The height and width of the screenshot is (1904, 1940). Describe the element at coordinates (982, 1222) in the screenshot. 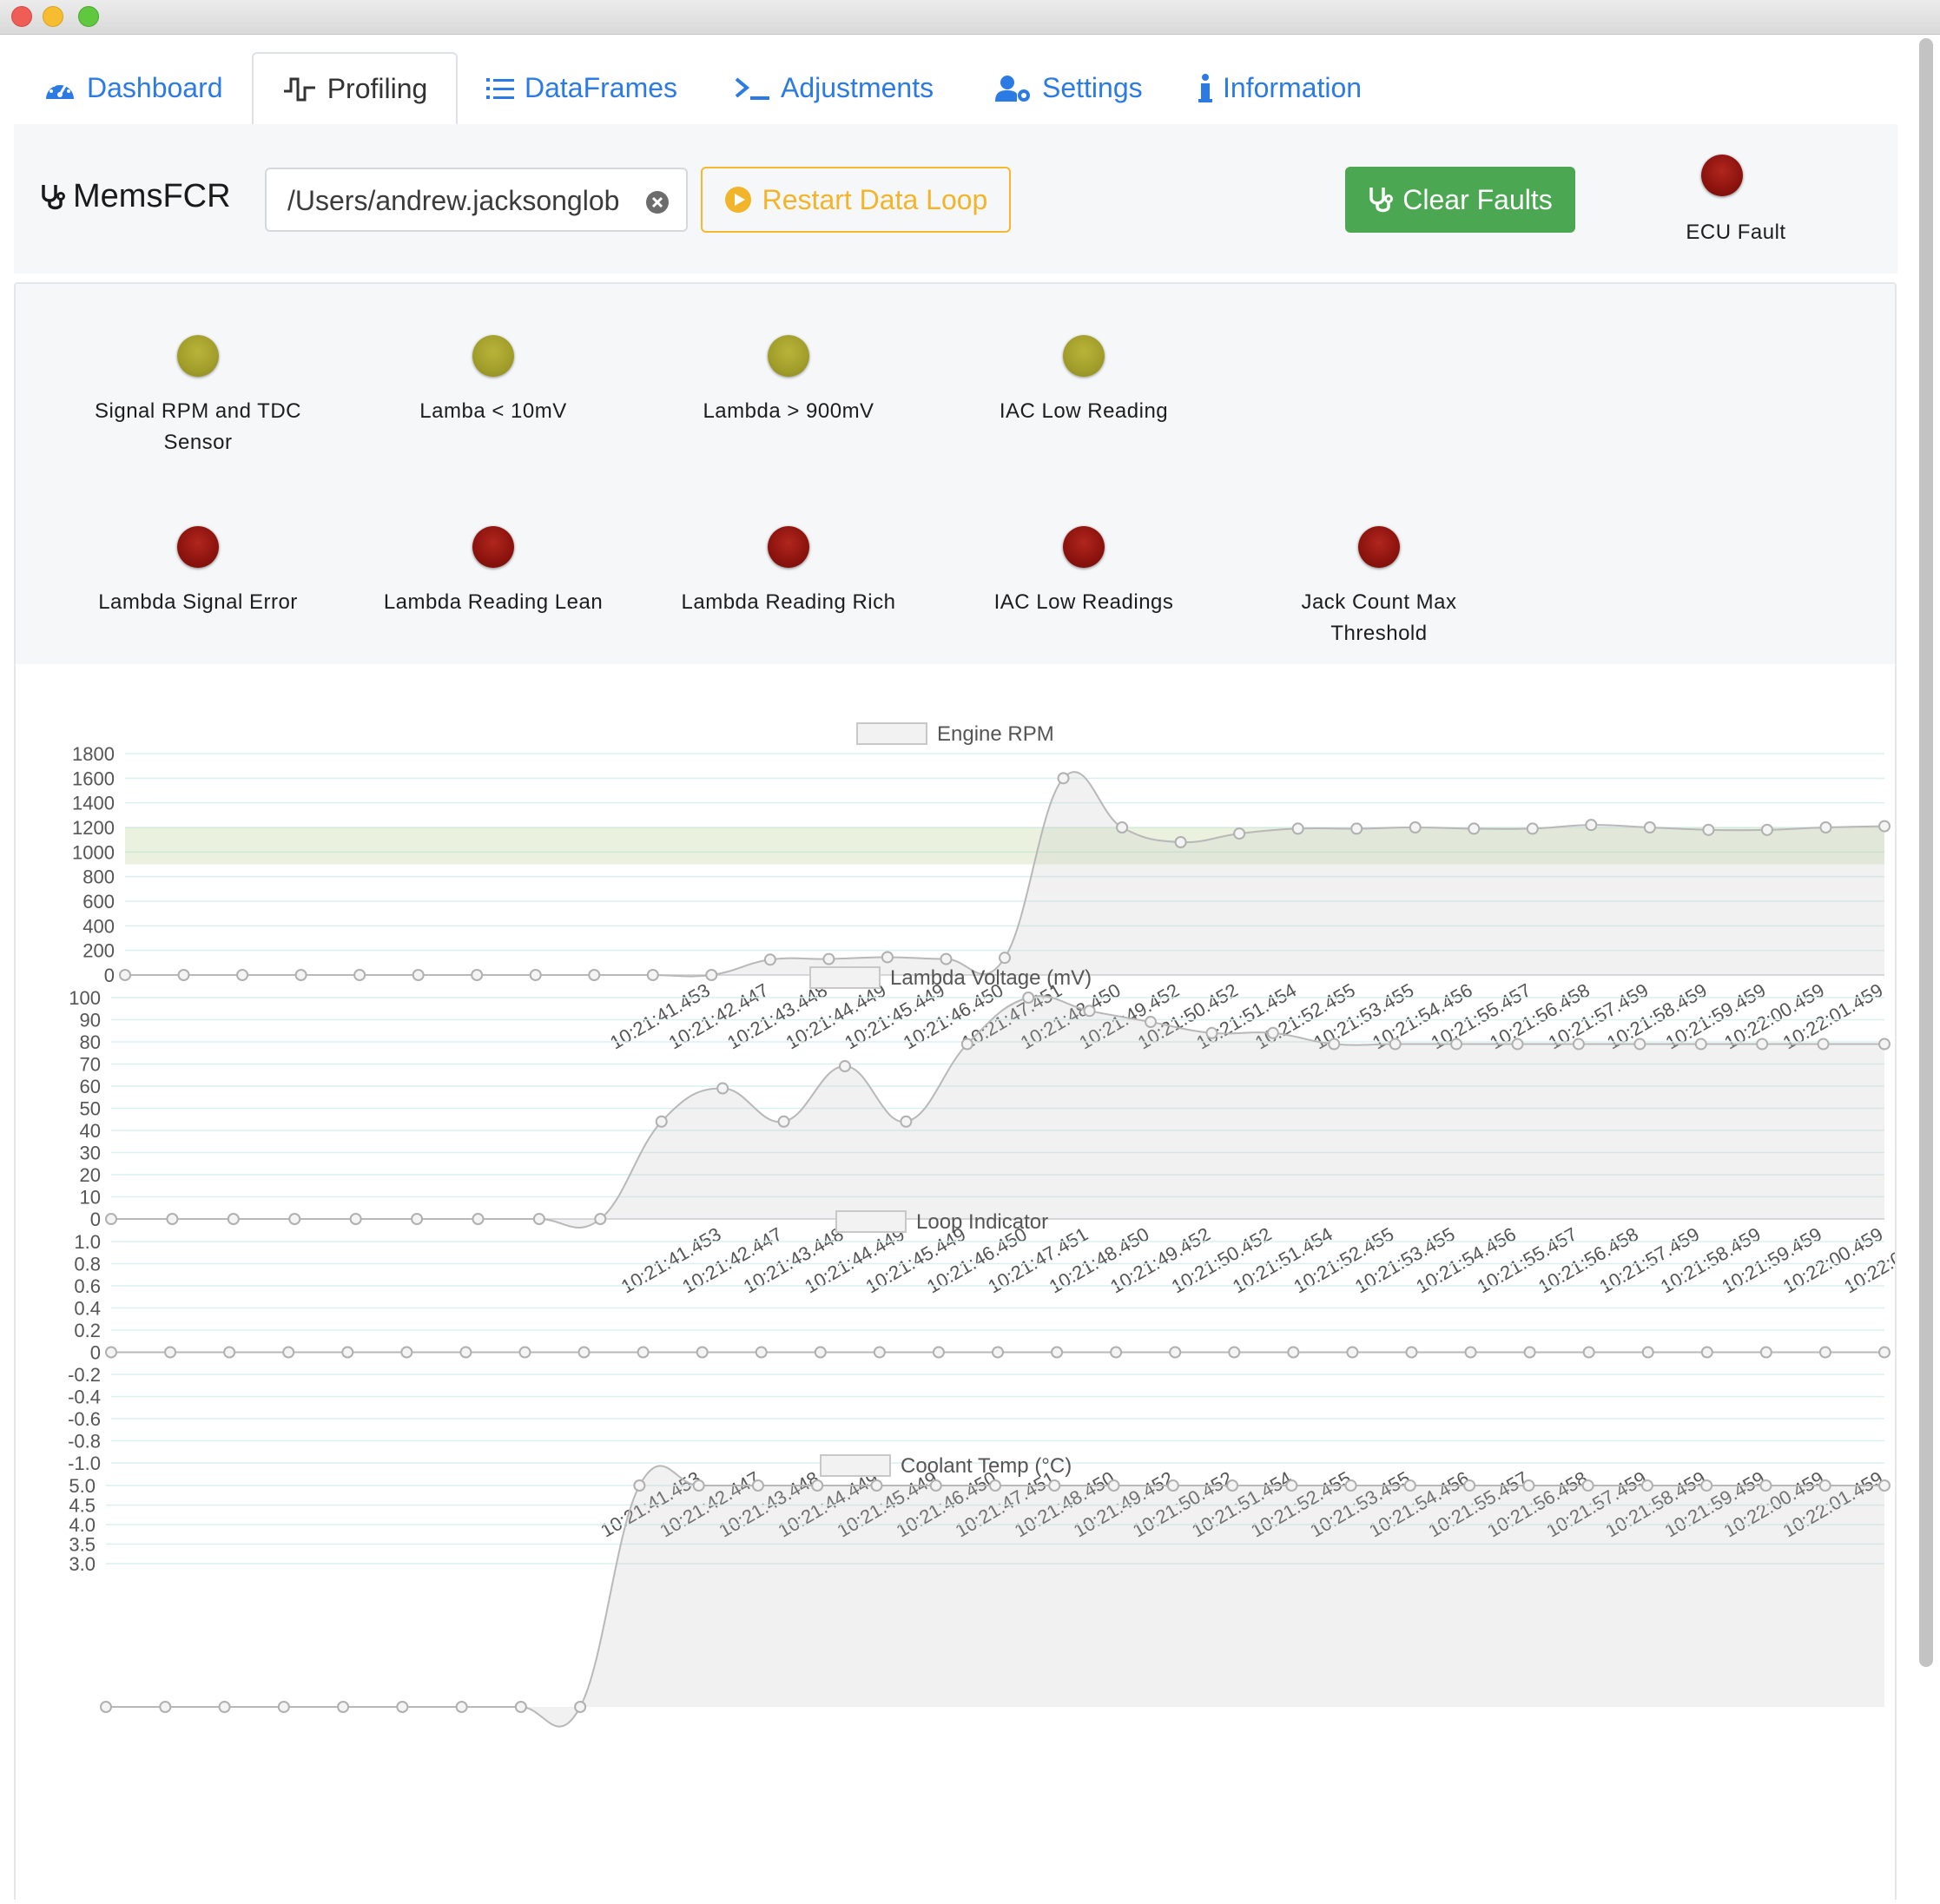

I see `legend-label: Loop Indicator` at that location.